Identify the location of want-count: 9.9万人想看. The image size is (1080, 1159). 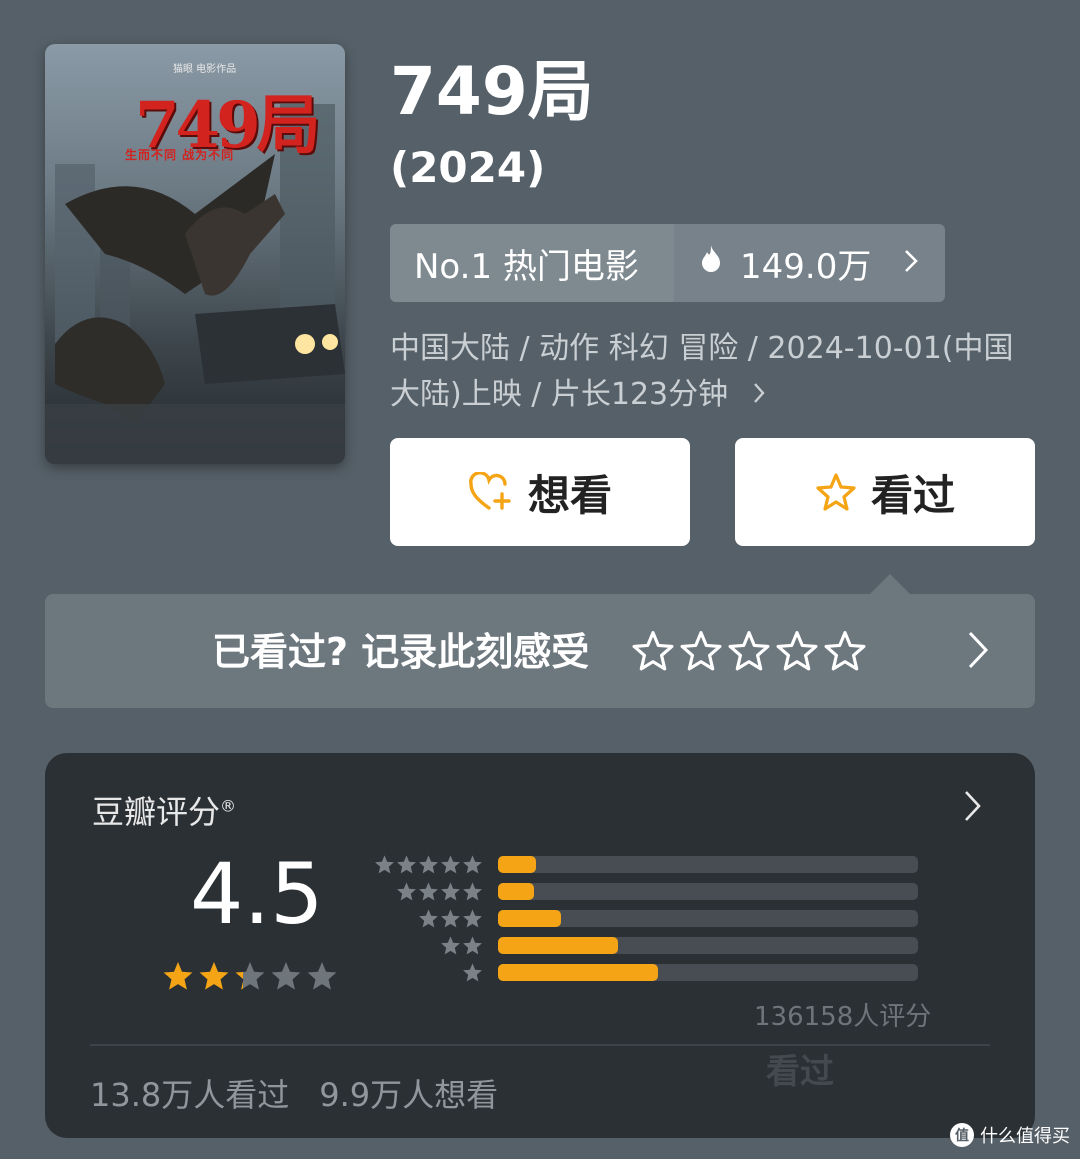
(409, 1095).